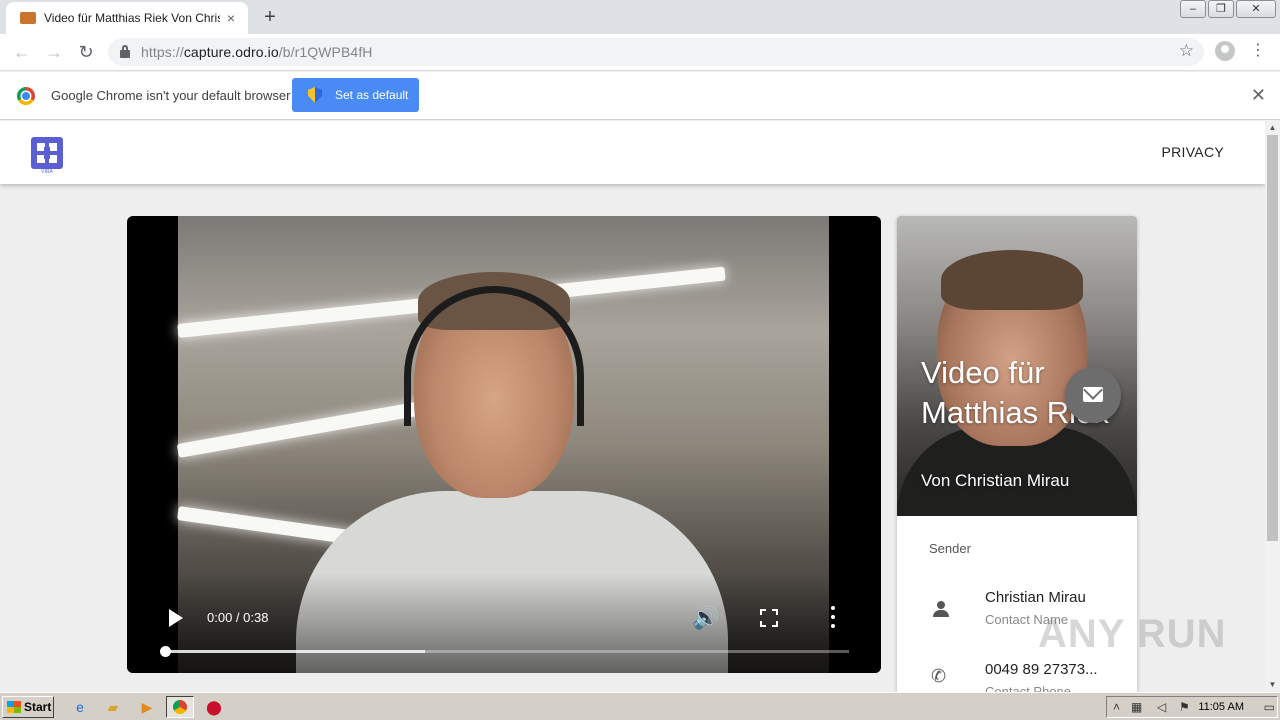 The image size is (1280, 720). Describe the element at coordinates (1272, 128) in the screenshot. I see `scroll-up-arrow-icon: ▲` at that location.